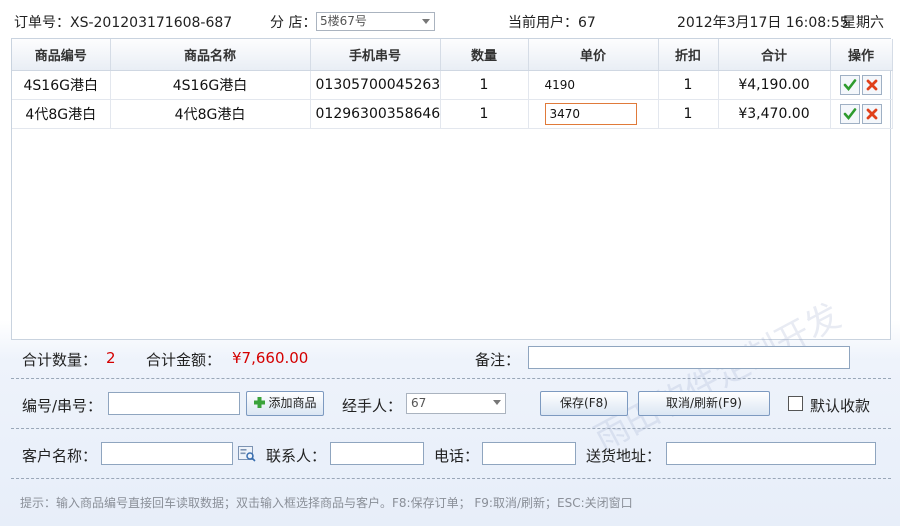 The image size is (900, 526). Describe the element at coordinates (60, 360) in the screenshot. I see `total-qty-label: 合计数量：` at that location.